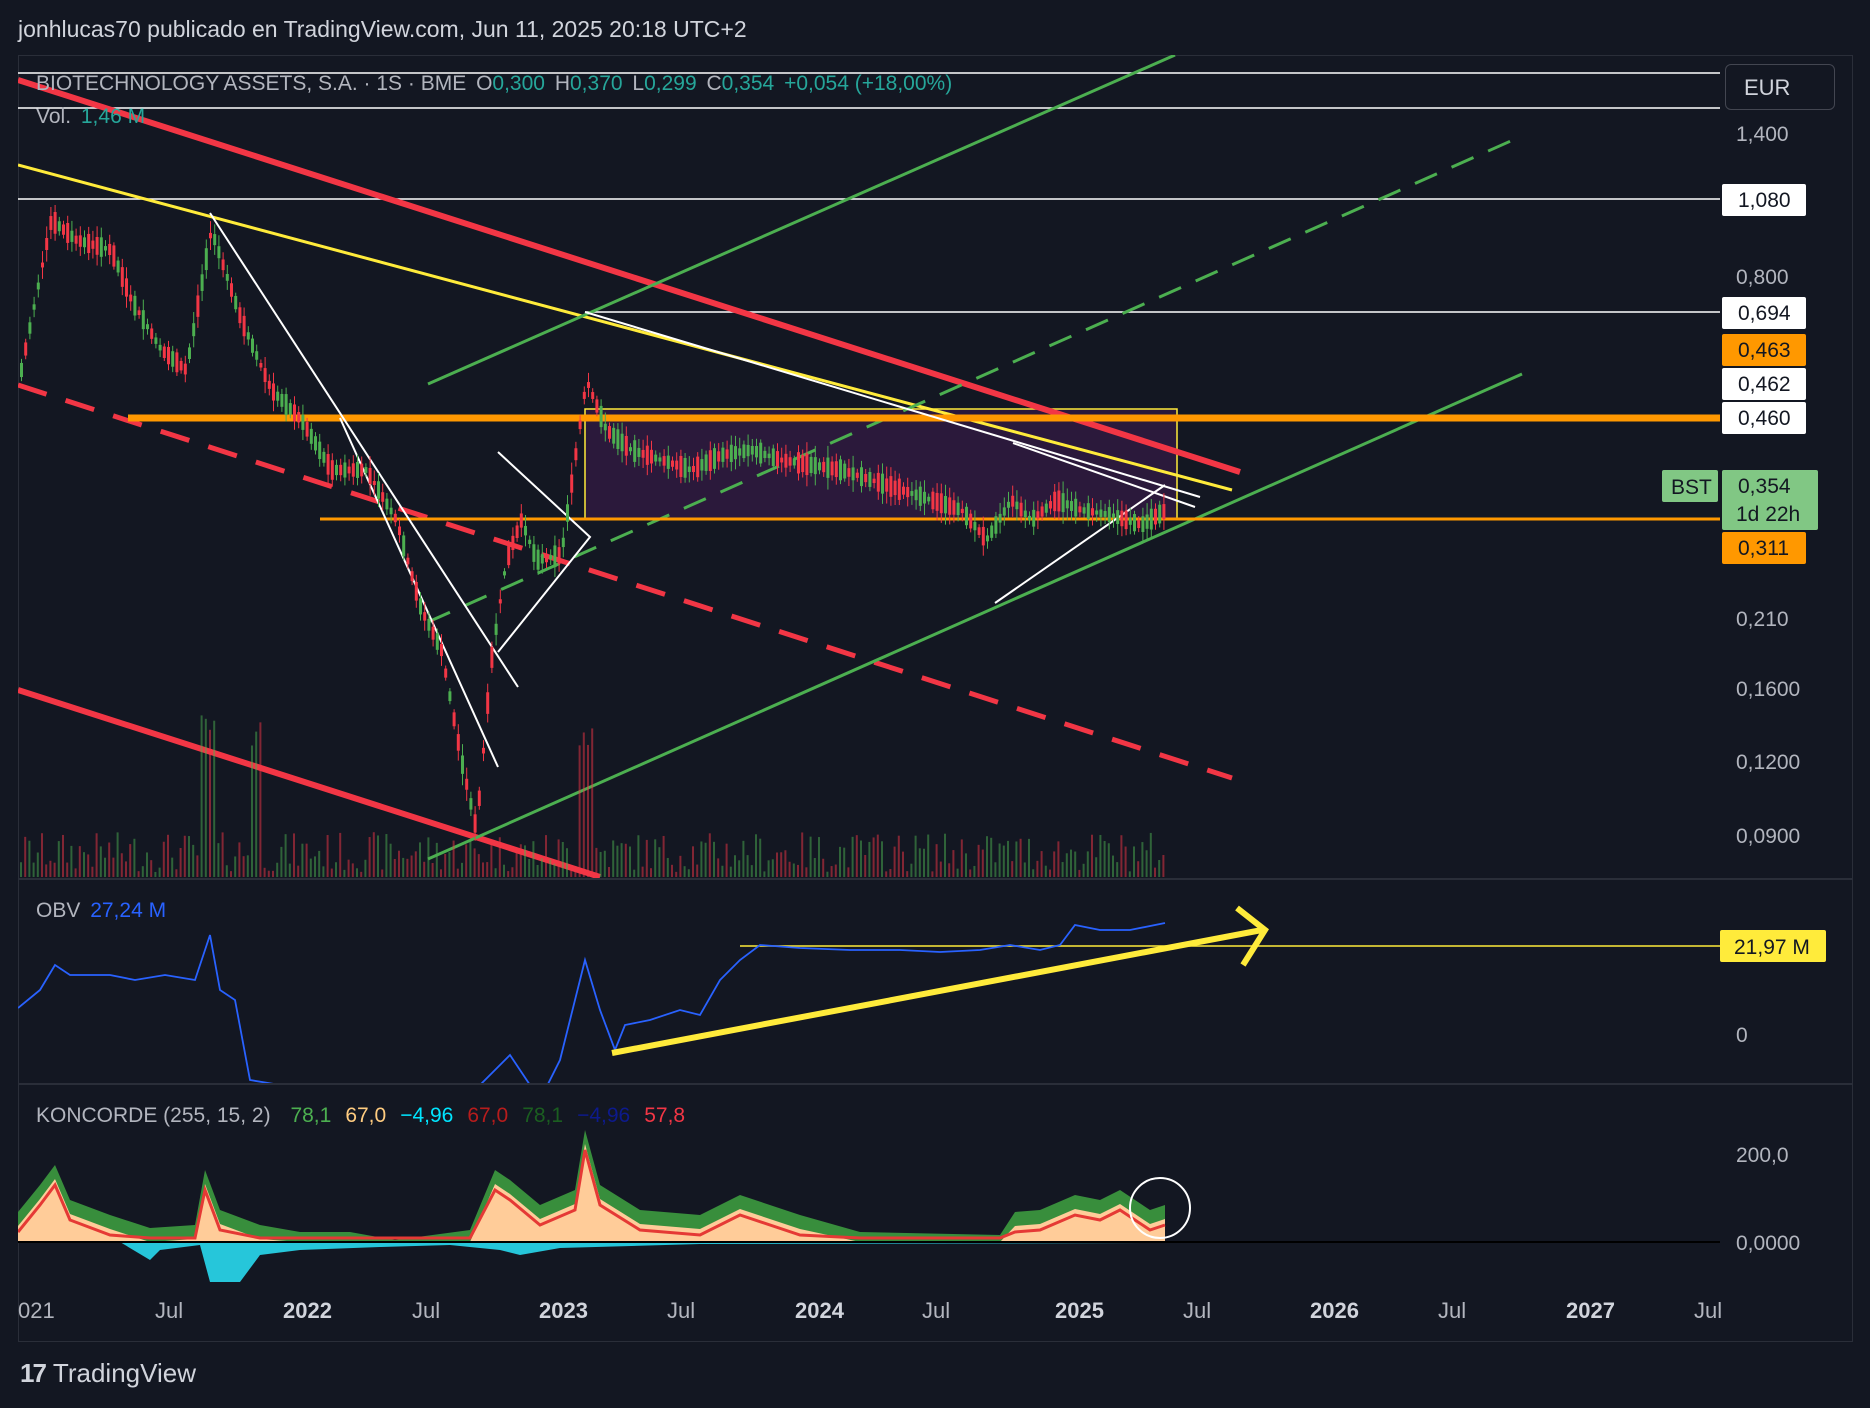 This screenshot has height=1408, width=1870. I want to click on time-axis-label: 2027, so click(1590, 1310).